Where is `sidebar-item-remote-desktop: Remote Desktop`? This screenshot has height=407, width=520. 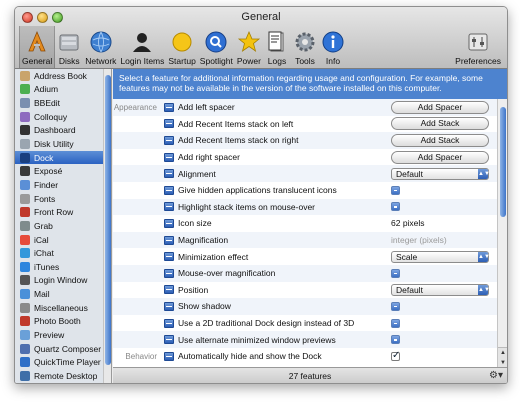
sidebar-item-remote-desktop: Remote Desktop is located at coordinates (63, 376).